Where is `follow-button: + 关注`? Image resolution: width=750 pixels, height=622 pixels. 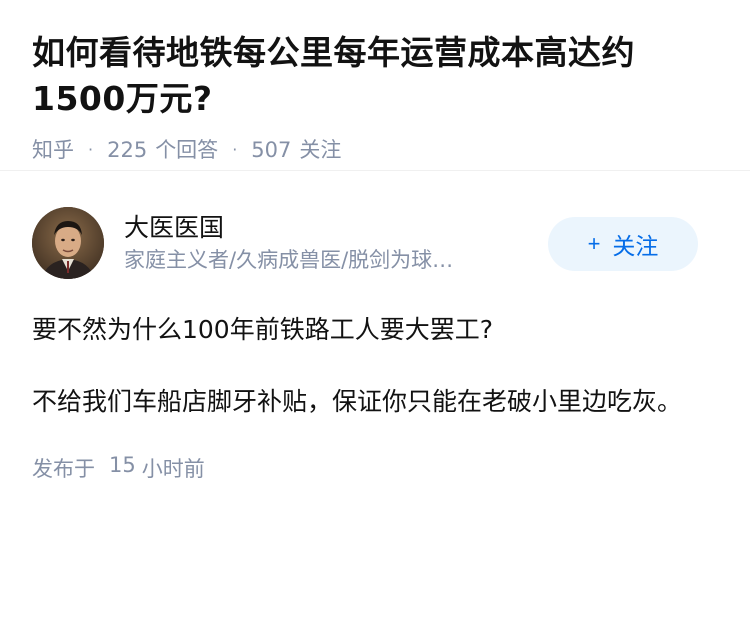
follow-button: + 关注 is located at coordinates (623, 244).